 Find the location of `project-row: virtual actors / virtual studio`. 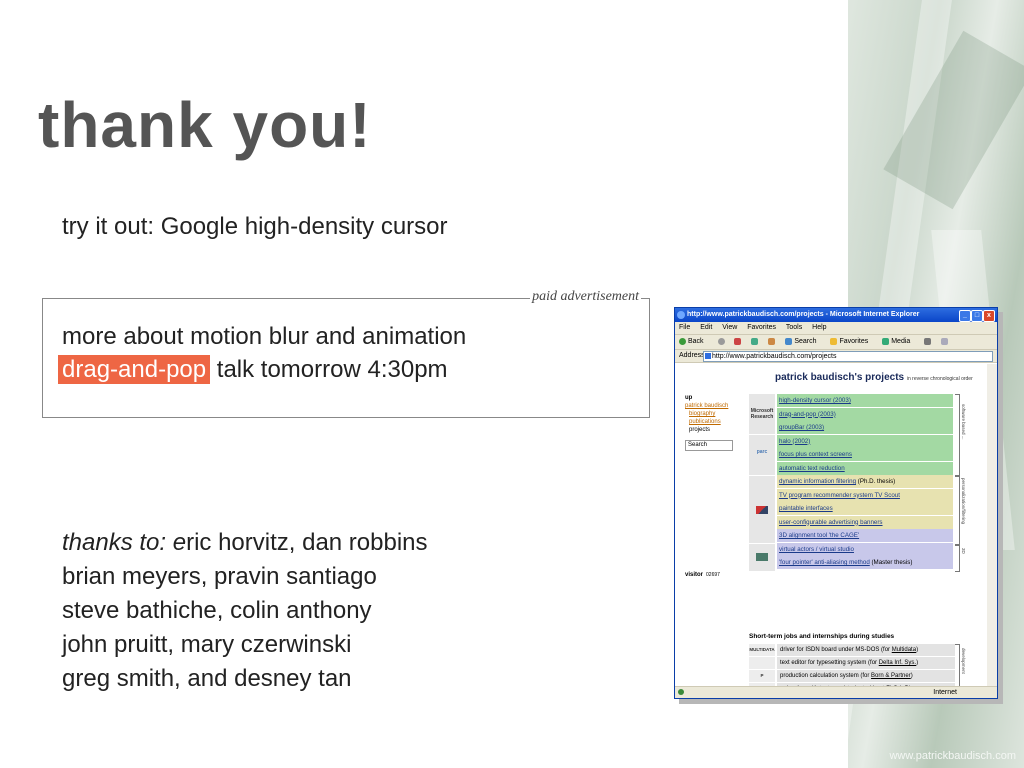

project-row: virtual actors / virtual studio is located at coordinates (865, 549).